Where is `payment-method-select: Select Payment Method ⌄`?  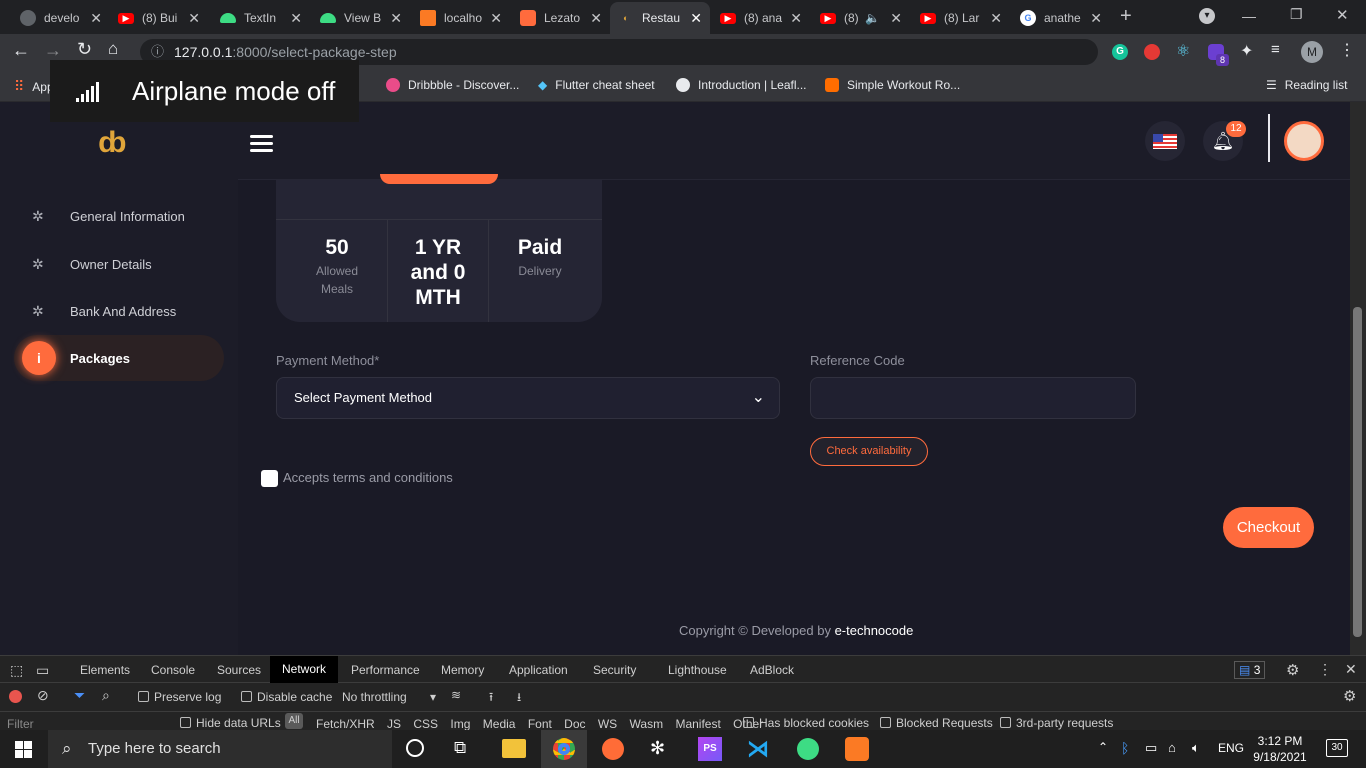 payment-method-select: Select Payment Method ⌄ is located at coordinates (528, 398).